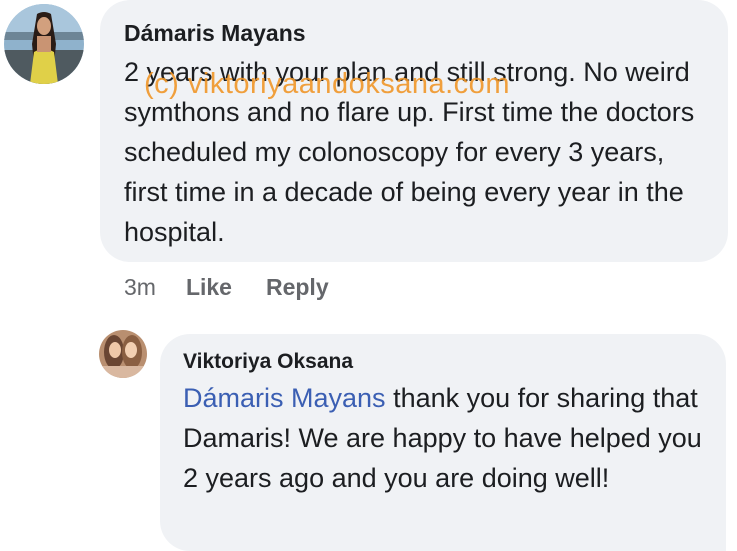 The width and height of the screenshot is (737, 551). I want to click on comment-author: Dámaris Mayans, so click(415, 33).